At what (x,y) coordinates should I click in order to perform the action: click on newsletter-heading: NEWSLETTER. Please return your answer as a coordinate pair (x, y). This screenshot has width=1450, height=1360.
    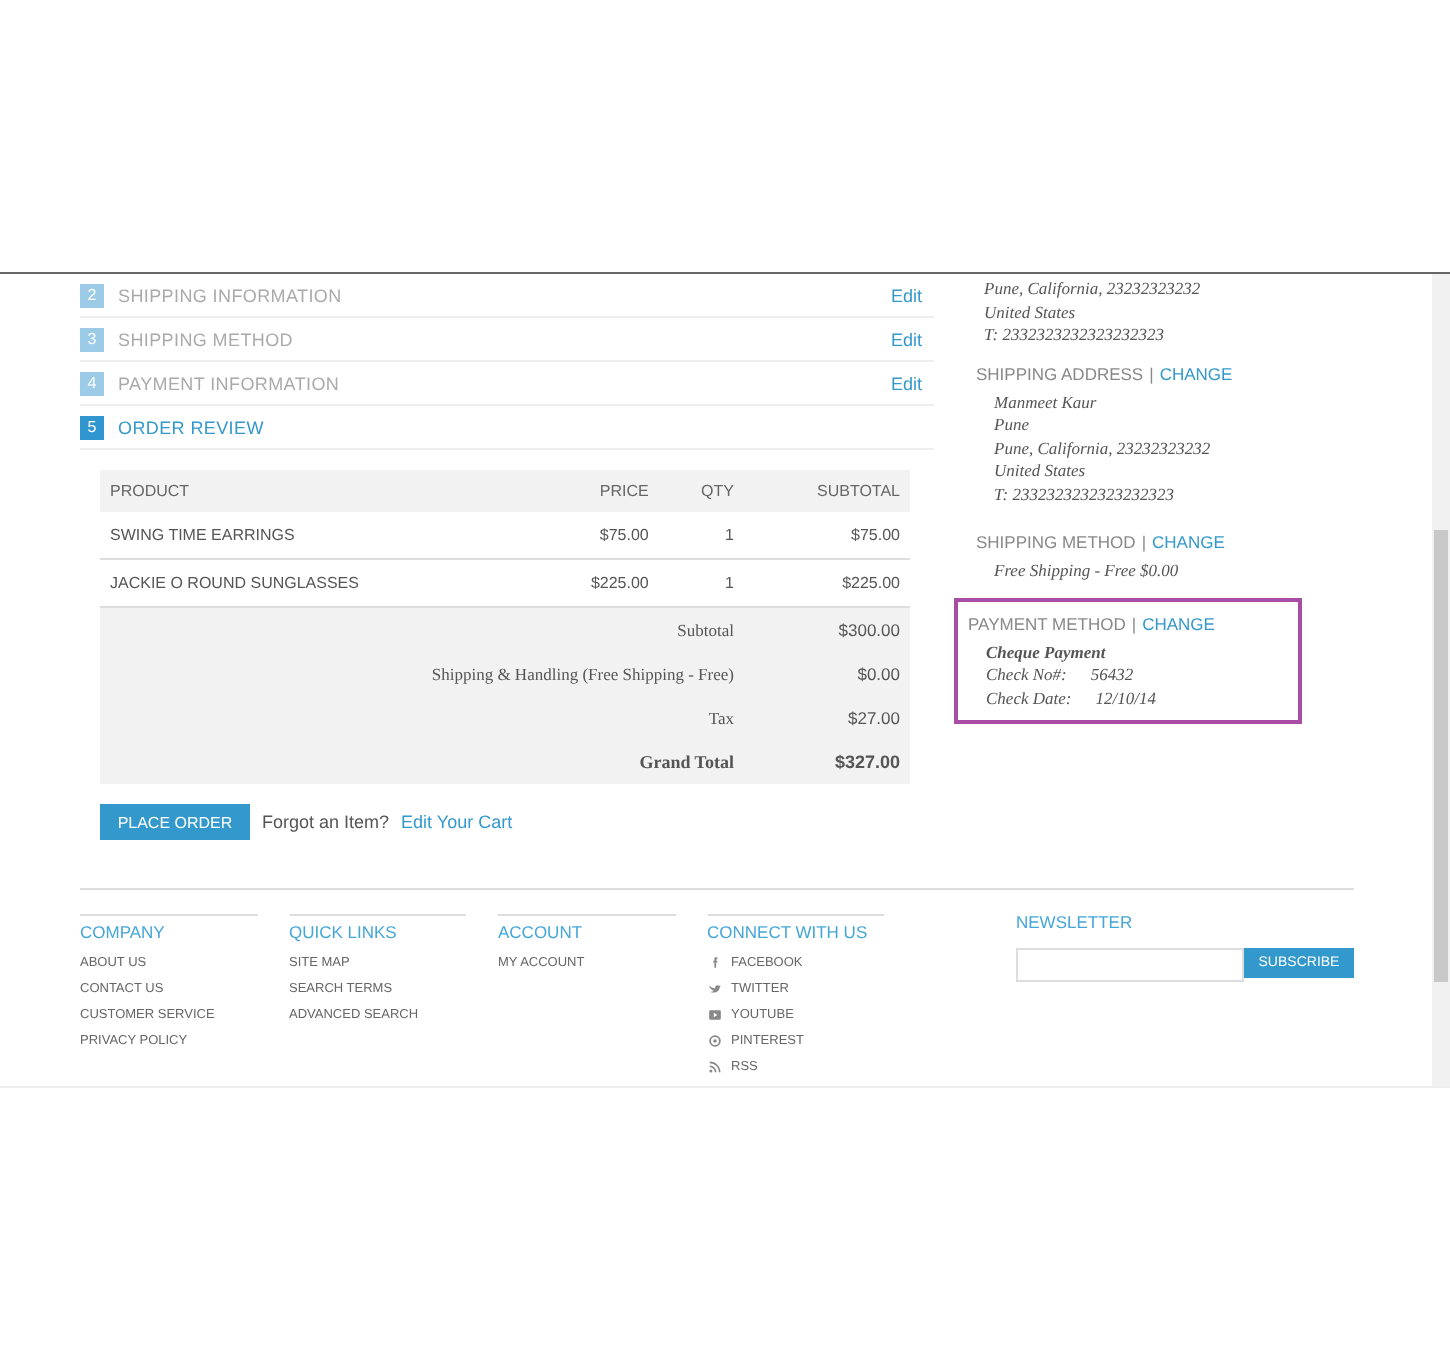
    Looking at the image, I should click on (1075, 922).